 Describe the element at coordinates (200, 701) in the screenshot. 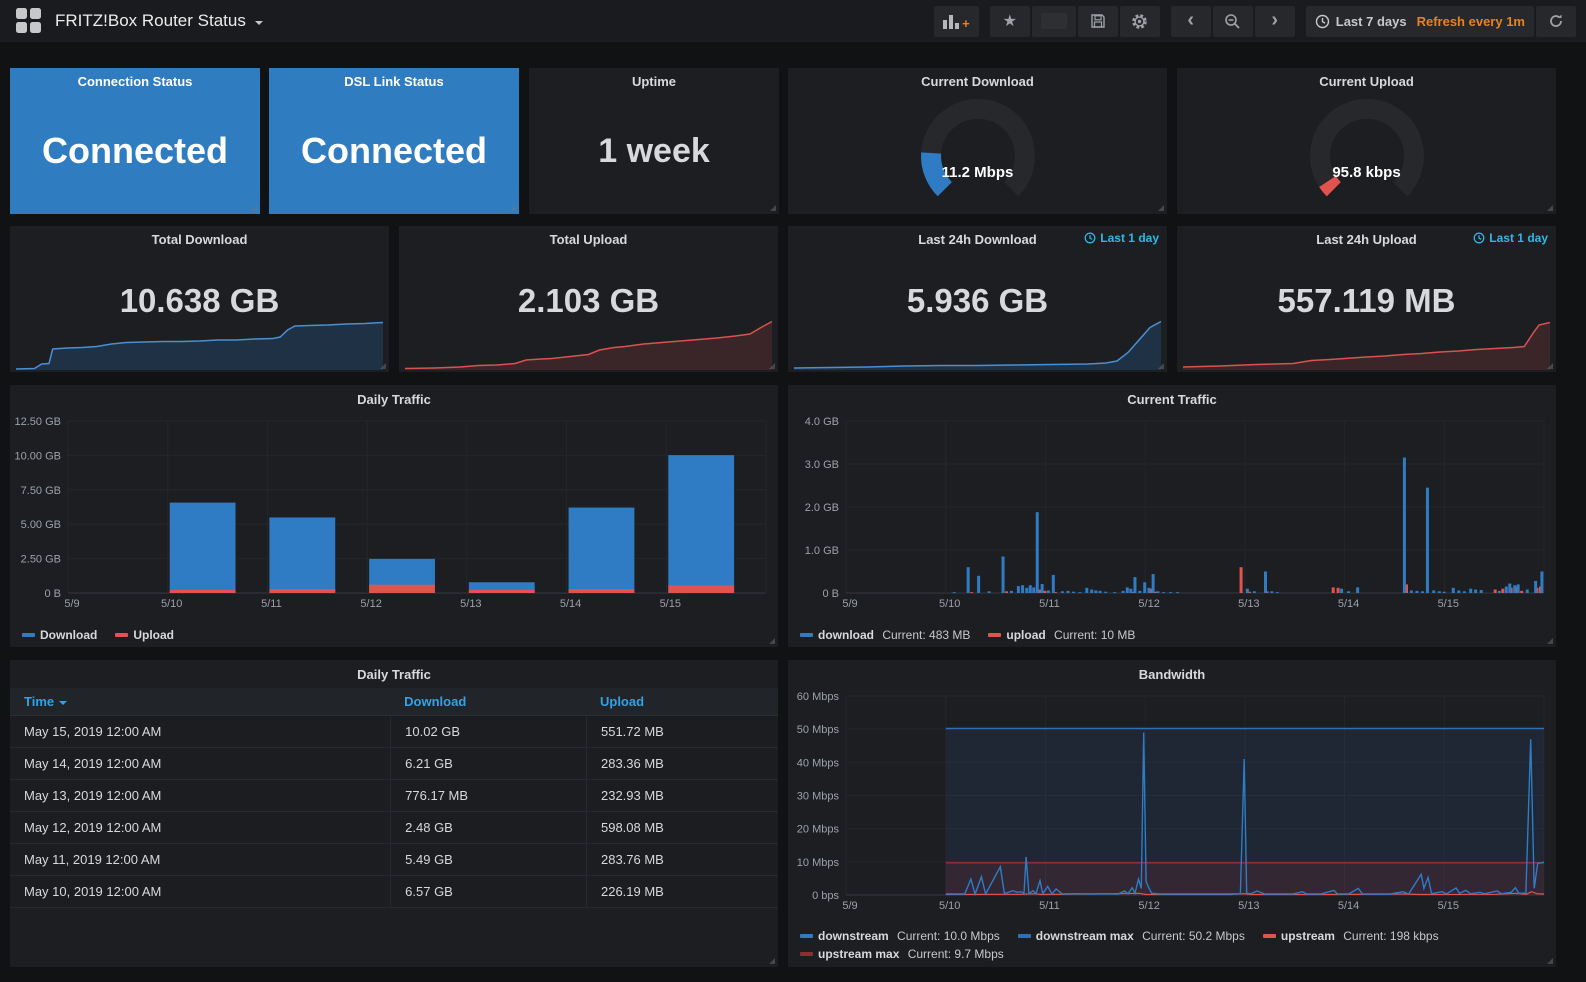

I see `table-column-header: Time` at that location.